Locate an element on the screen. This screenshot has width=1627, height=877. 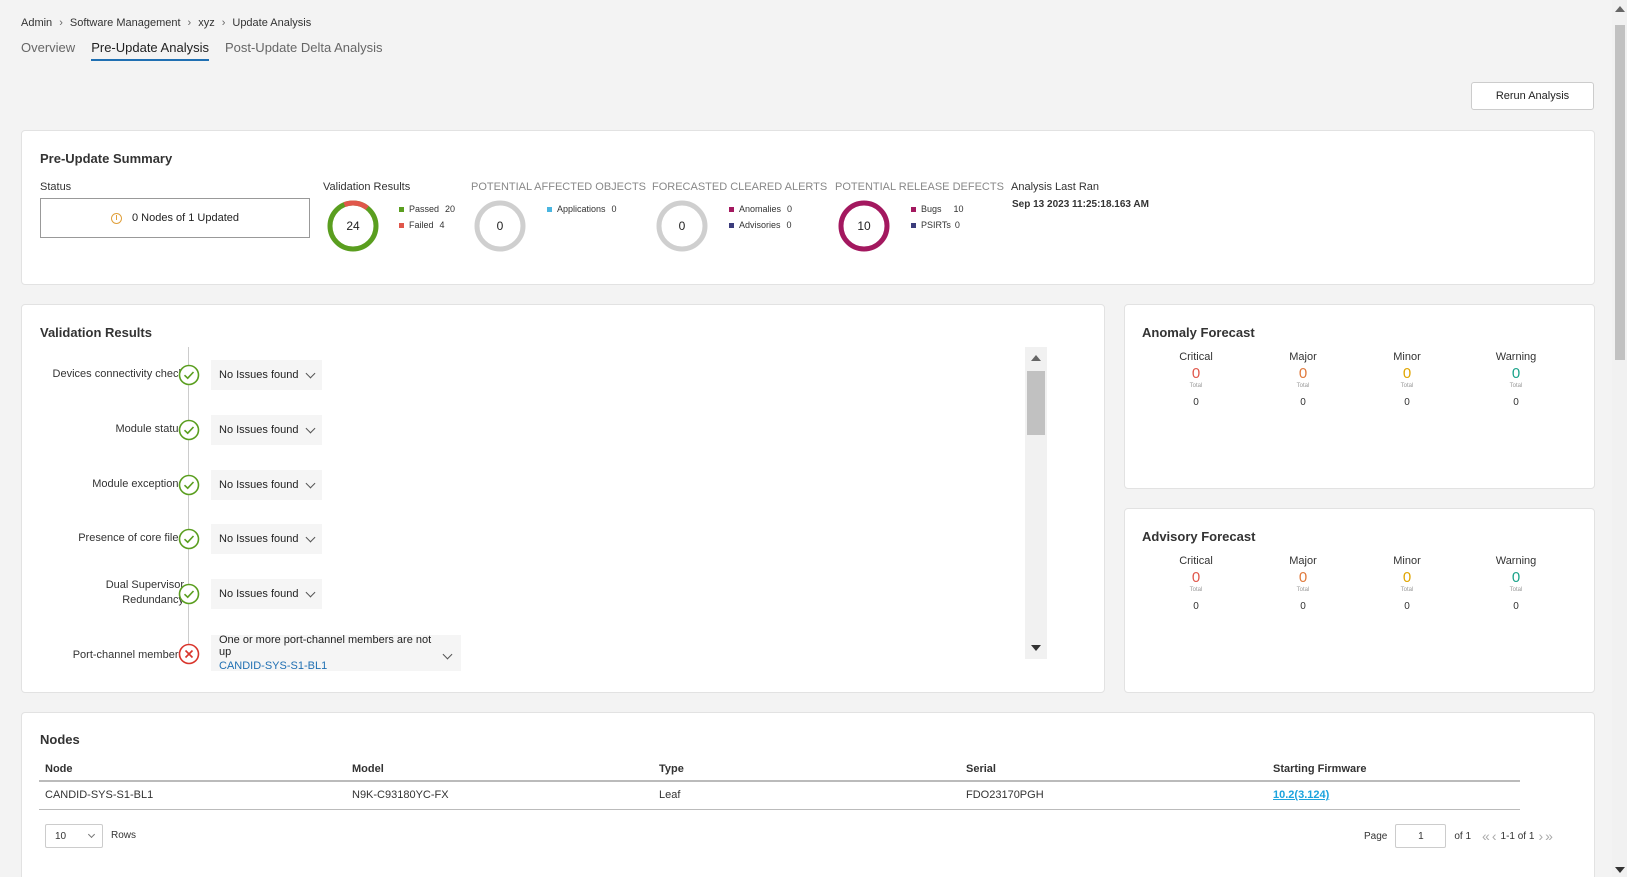
legend-label: Advisories is located at coordinates (760, 225).